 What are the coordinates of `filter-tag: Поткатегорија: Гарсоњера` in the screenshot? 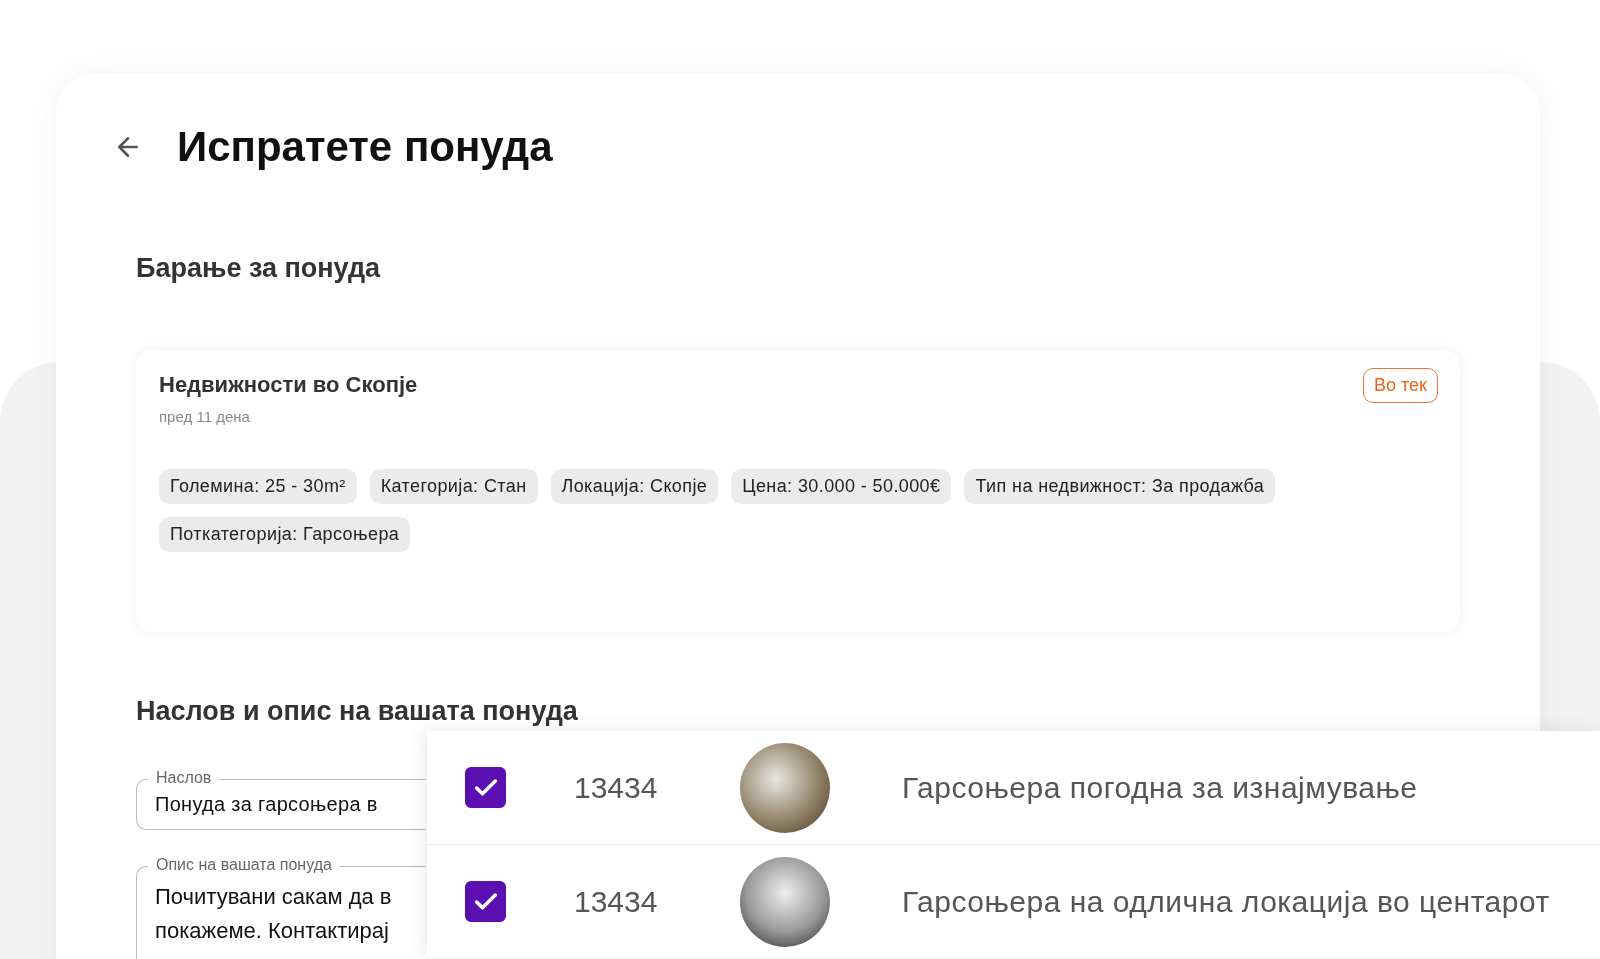 It's located at (285, 534).